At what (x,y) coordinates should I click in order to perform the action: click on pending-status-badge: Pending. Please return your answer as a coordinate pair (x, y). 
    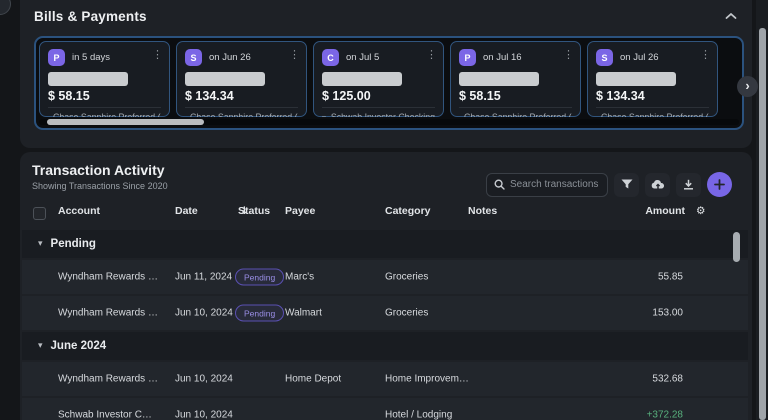
    Looking at the image, I should click on (260, 277).